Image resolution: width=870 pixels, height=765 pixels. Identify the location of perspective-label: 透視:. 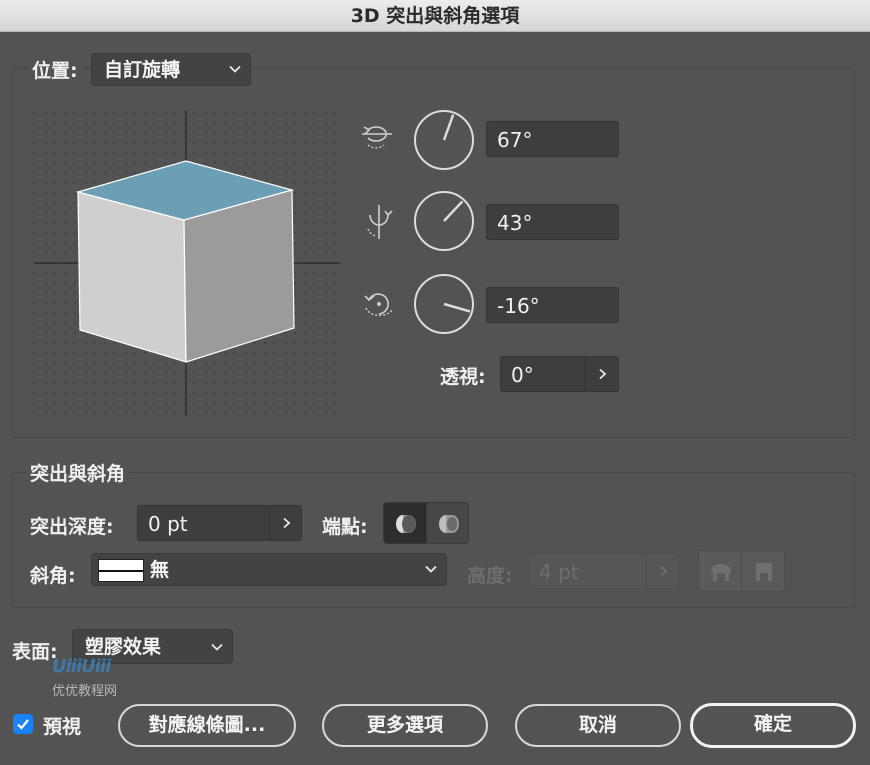
(463, 377).